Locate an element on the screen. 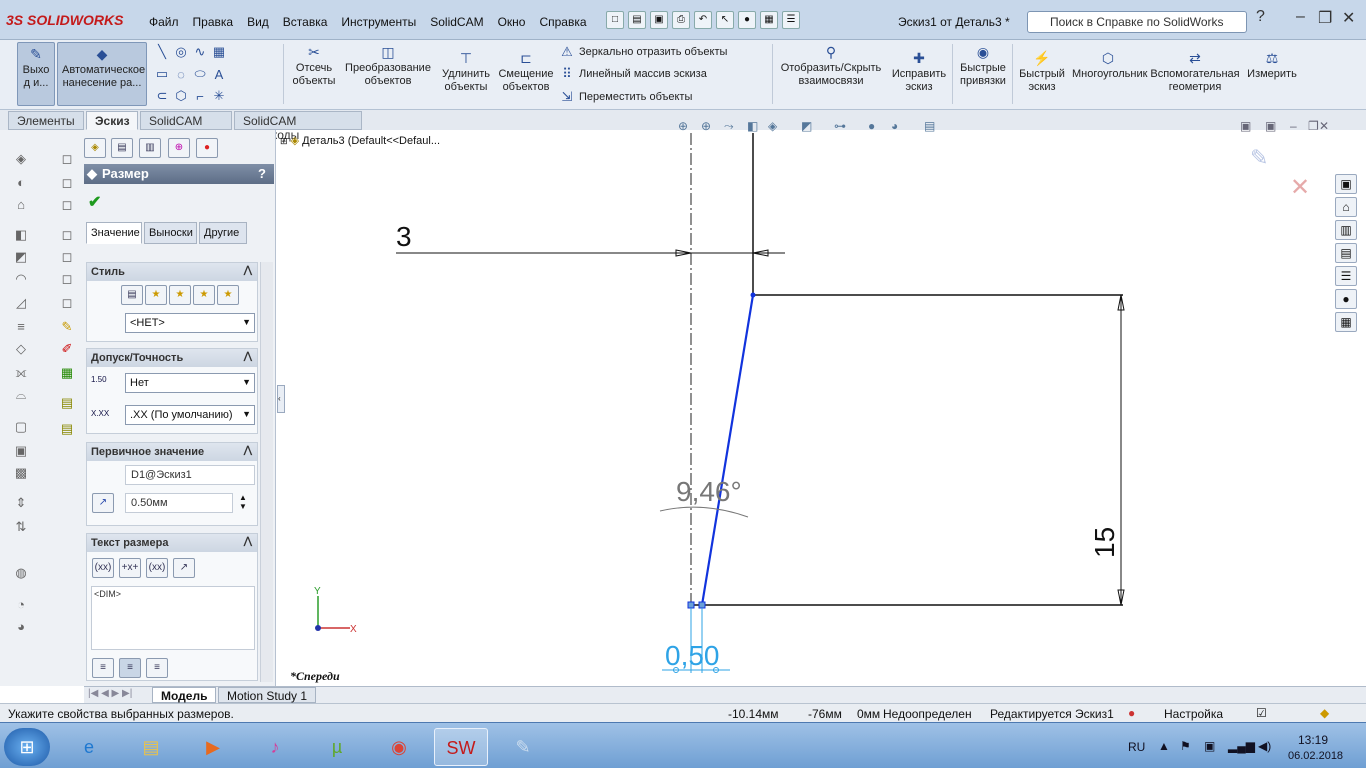 The width and height of the screenshot is (1366, 768). ok-check-icon: ✔ is located at coordinates (94, 202).